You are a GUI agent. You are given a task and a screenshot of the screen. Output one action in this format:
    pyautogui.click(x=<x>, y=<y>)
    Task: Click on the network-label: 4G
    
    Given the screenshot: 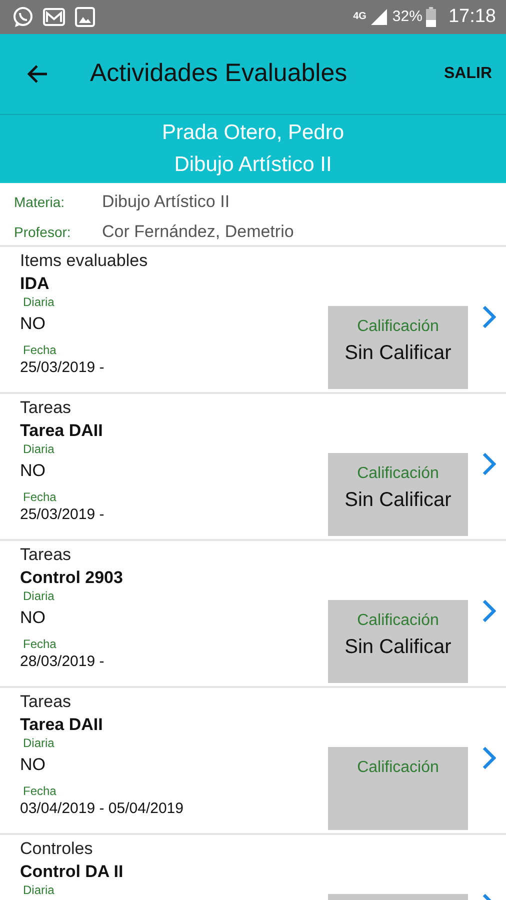 What is the action you would take?
    pyautogui.click(x=359, y=17)
    